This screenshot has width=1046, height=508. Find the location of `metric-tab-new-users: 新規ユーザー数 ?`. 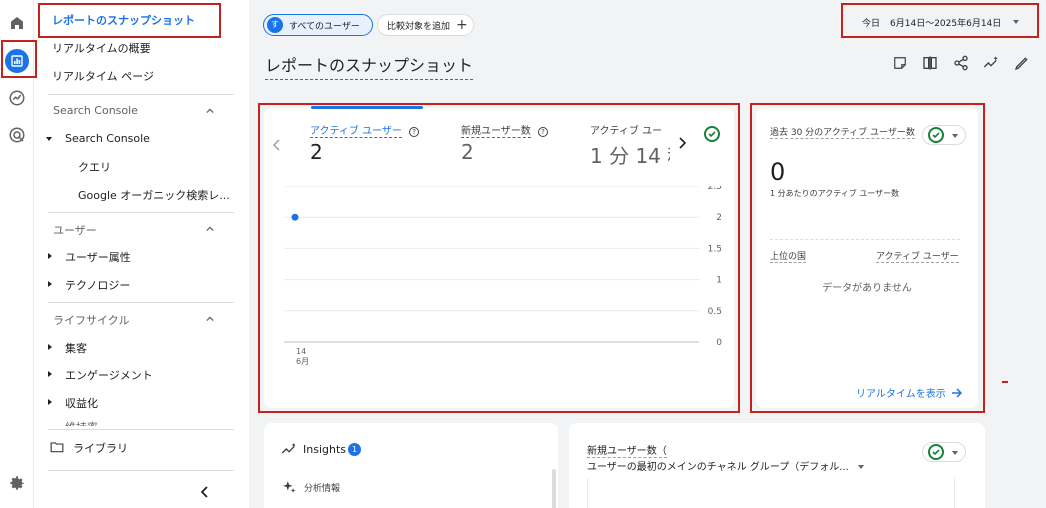

metric-tab-new-users: 新規ユーザー数 ? is located at coordinates (504, 130).